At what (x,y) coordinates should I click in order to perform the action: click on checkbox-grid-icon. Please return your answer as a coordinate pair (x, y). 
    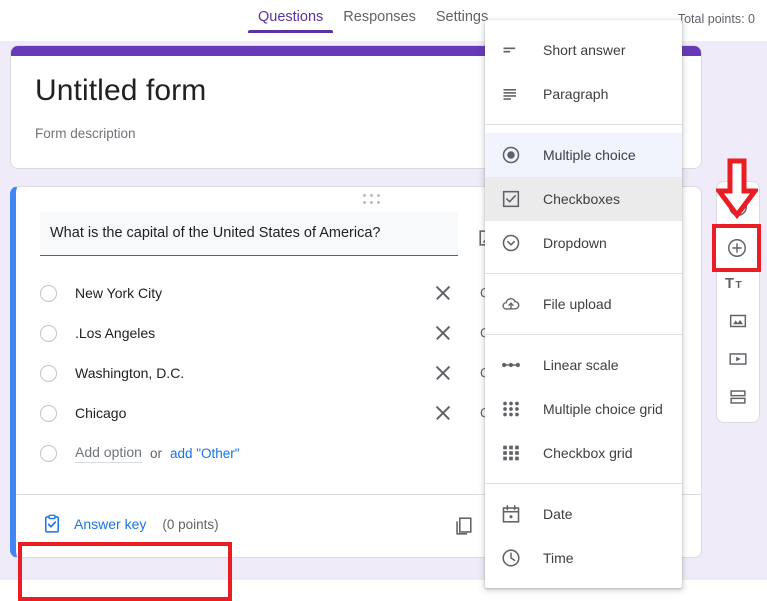
    Looking at the image, I should click on (511, 453).